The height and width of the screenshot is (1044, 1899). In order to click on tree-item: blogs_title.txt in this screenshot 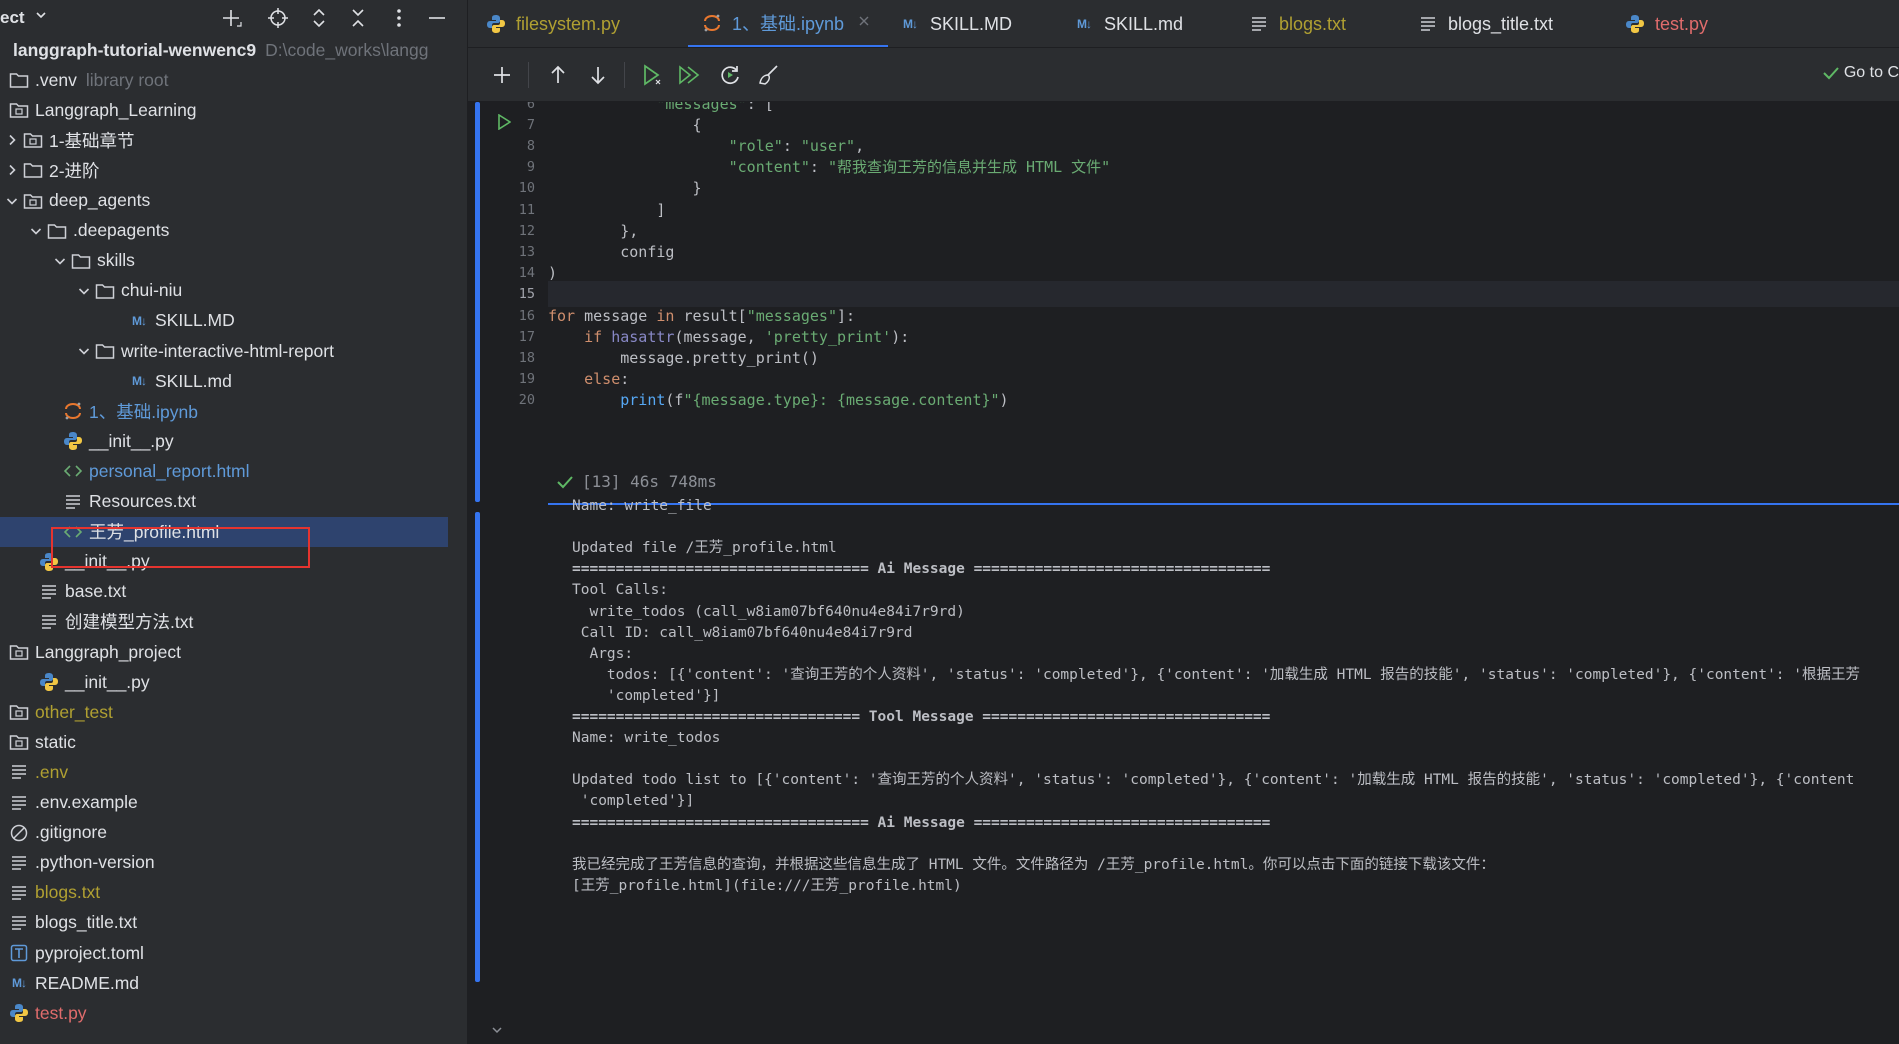, I will do `click(233, 923)`.